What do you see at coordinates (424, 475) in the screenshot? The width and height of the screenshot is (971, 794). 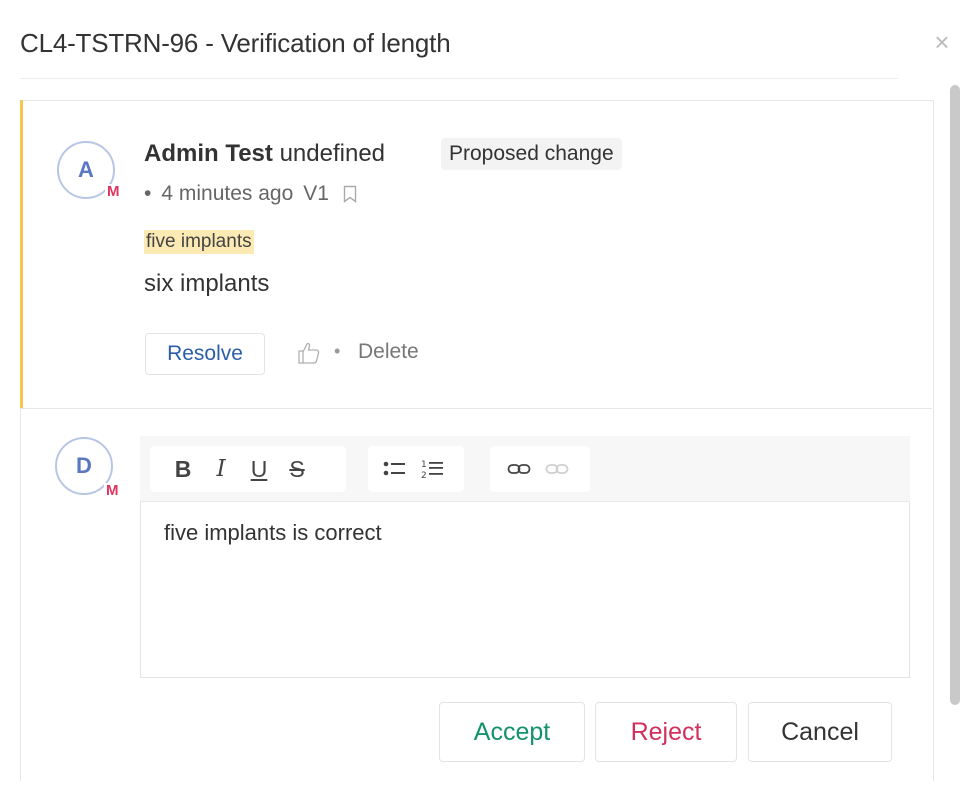 I see `svg-text: 2` at bounding box center [424, 475].